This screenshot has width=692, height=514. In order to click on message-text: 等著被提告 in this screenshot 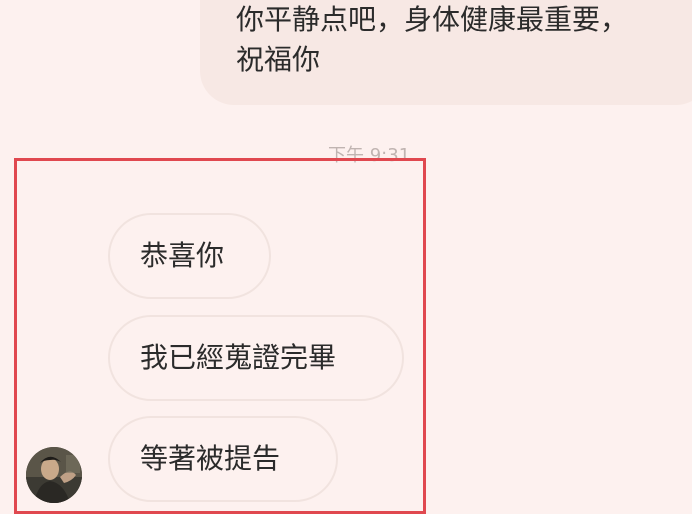, I will do `click(210, 458)`.